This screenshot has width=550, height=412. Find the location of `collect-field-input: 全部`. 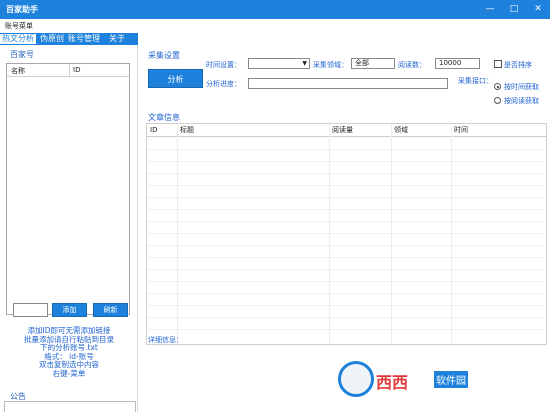

collect-field-input: 全部 is located at coordinates (373, 63).